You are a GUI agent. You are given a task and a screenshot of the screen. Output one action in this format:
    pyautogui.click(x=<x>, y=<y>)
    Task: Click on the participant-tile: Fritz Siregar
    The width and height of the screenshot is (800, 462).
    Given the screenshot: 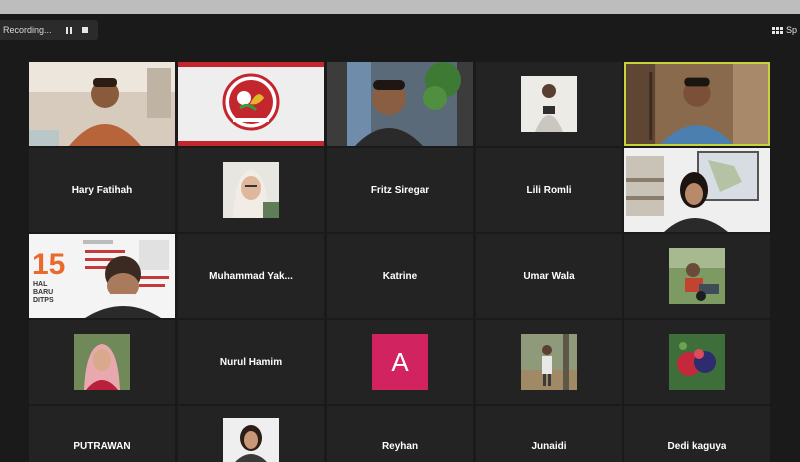 What is the action you would take?
    pyautogui.click(x=400, y=190)
    